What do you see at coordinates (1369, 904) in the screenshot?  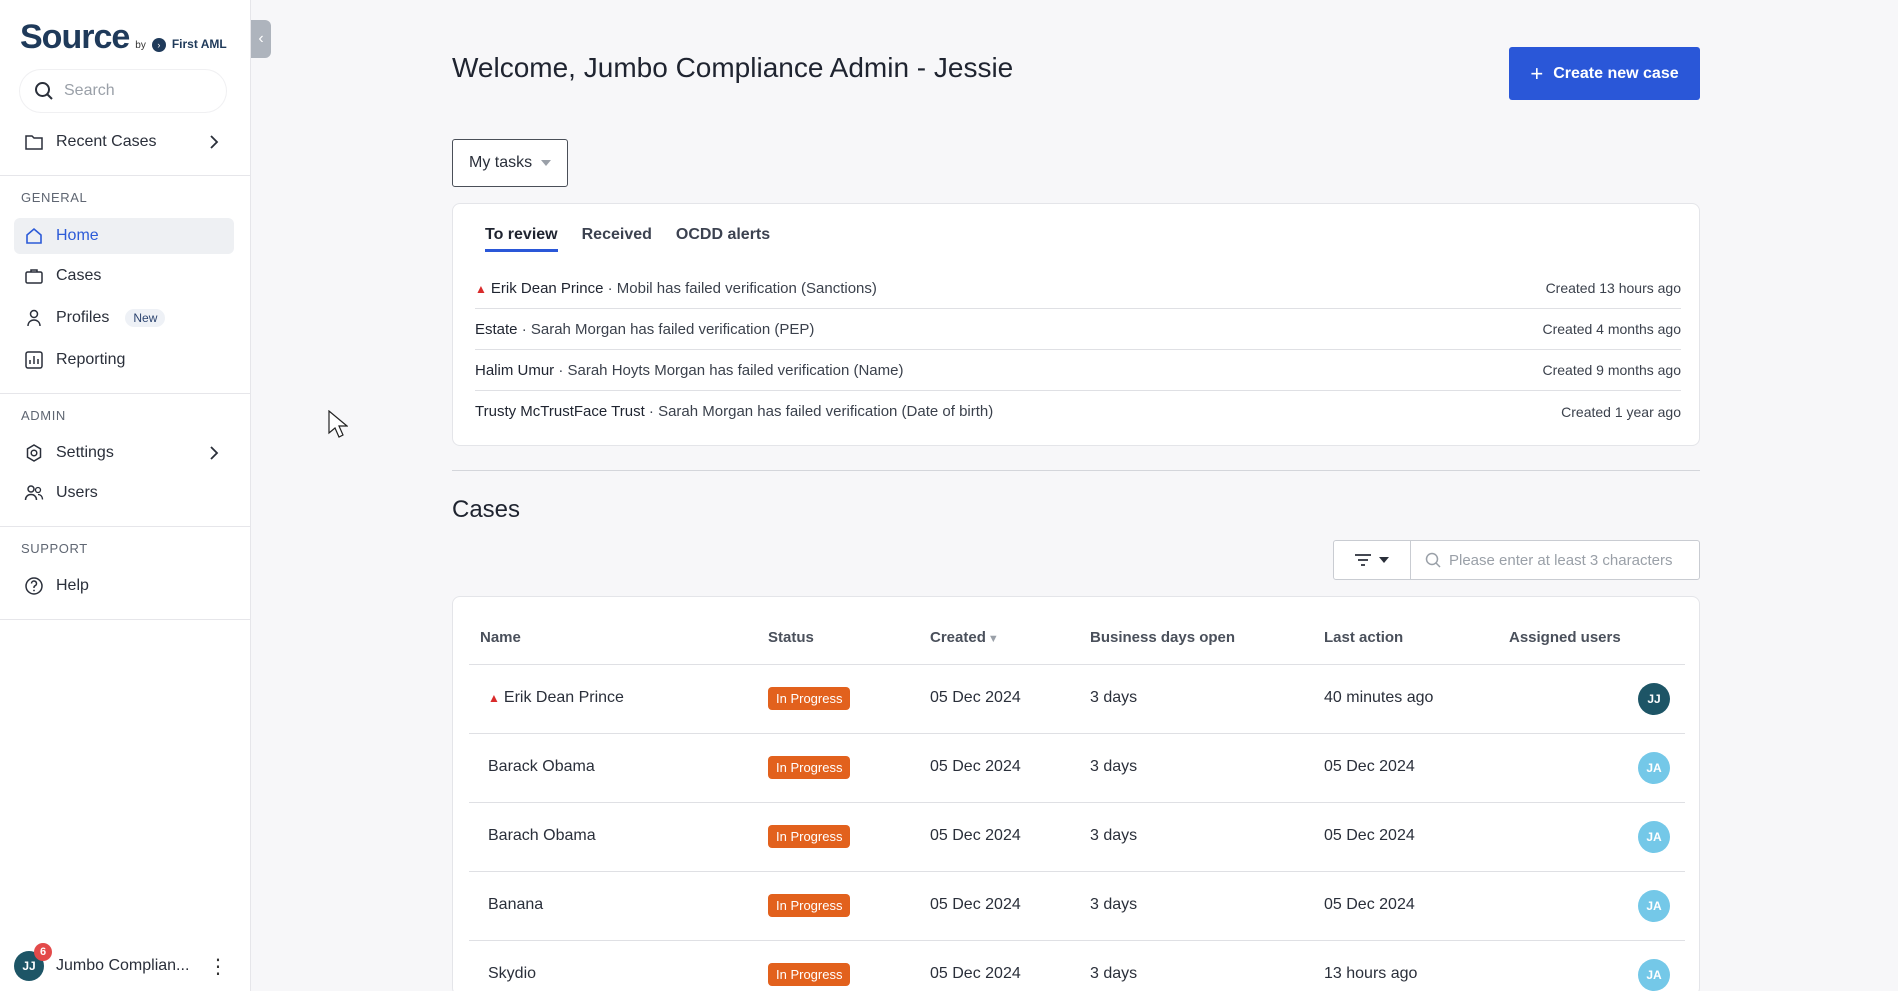 I see `case-last-action: 05 Dec 2024` at bounding box center [1369, 904].